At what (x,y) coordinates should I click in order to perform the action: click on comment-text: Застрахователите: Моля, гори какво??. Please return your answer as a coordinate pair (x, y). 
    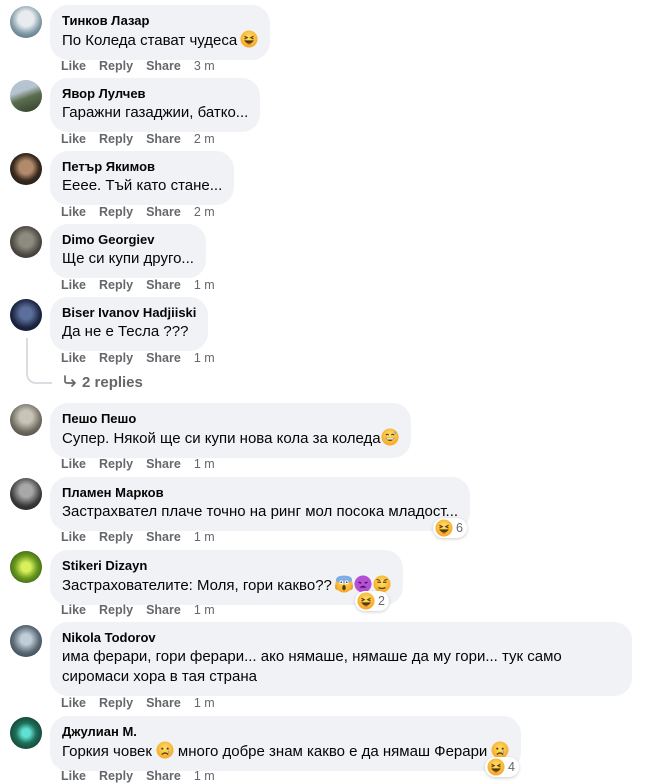
    Looking at the image, I should click on (226, 585).